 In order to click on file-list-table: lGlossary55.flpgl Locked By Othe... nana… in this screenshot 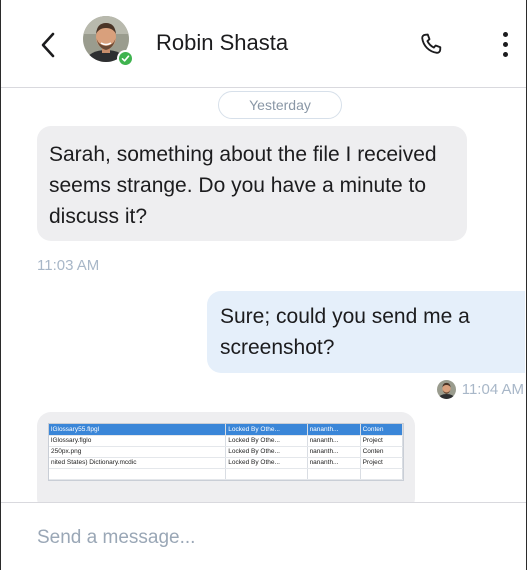, I will do `click(226, 452)`.